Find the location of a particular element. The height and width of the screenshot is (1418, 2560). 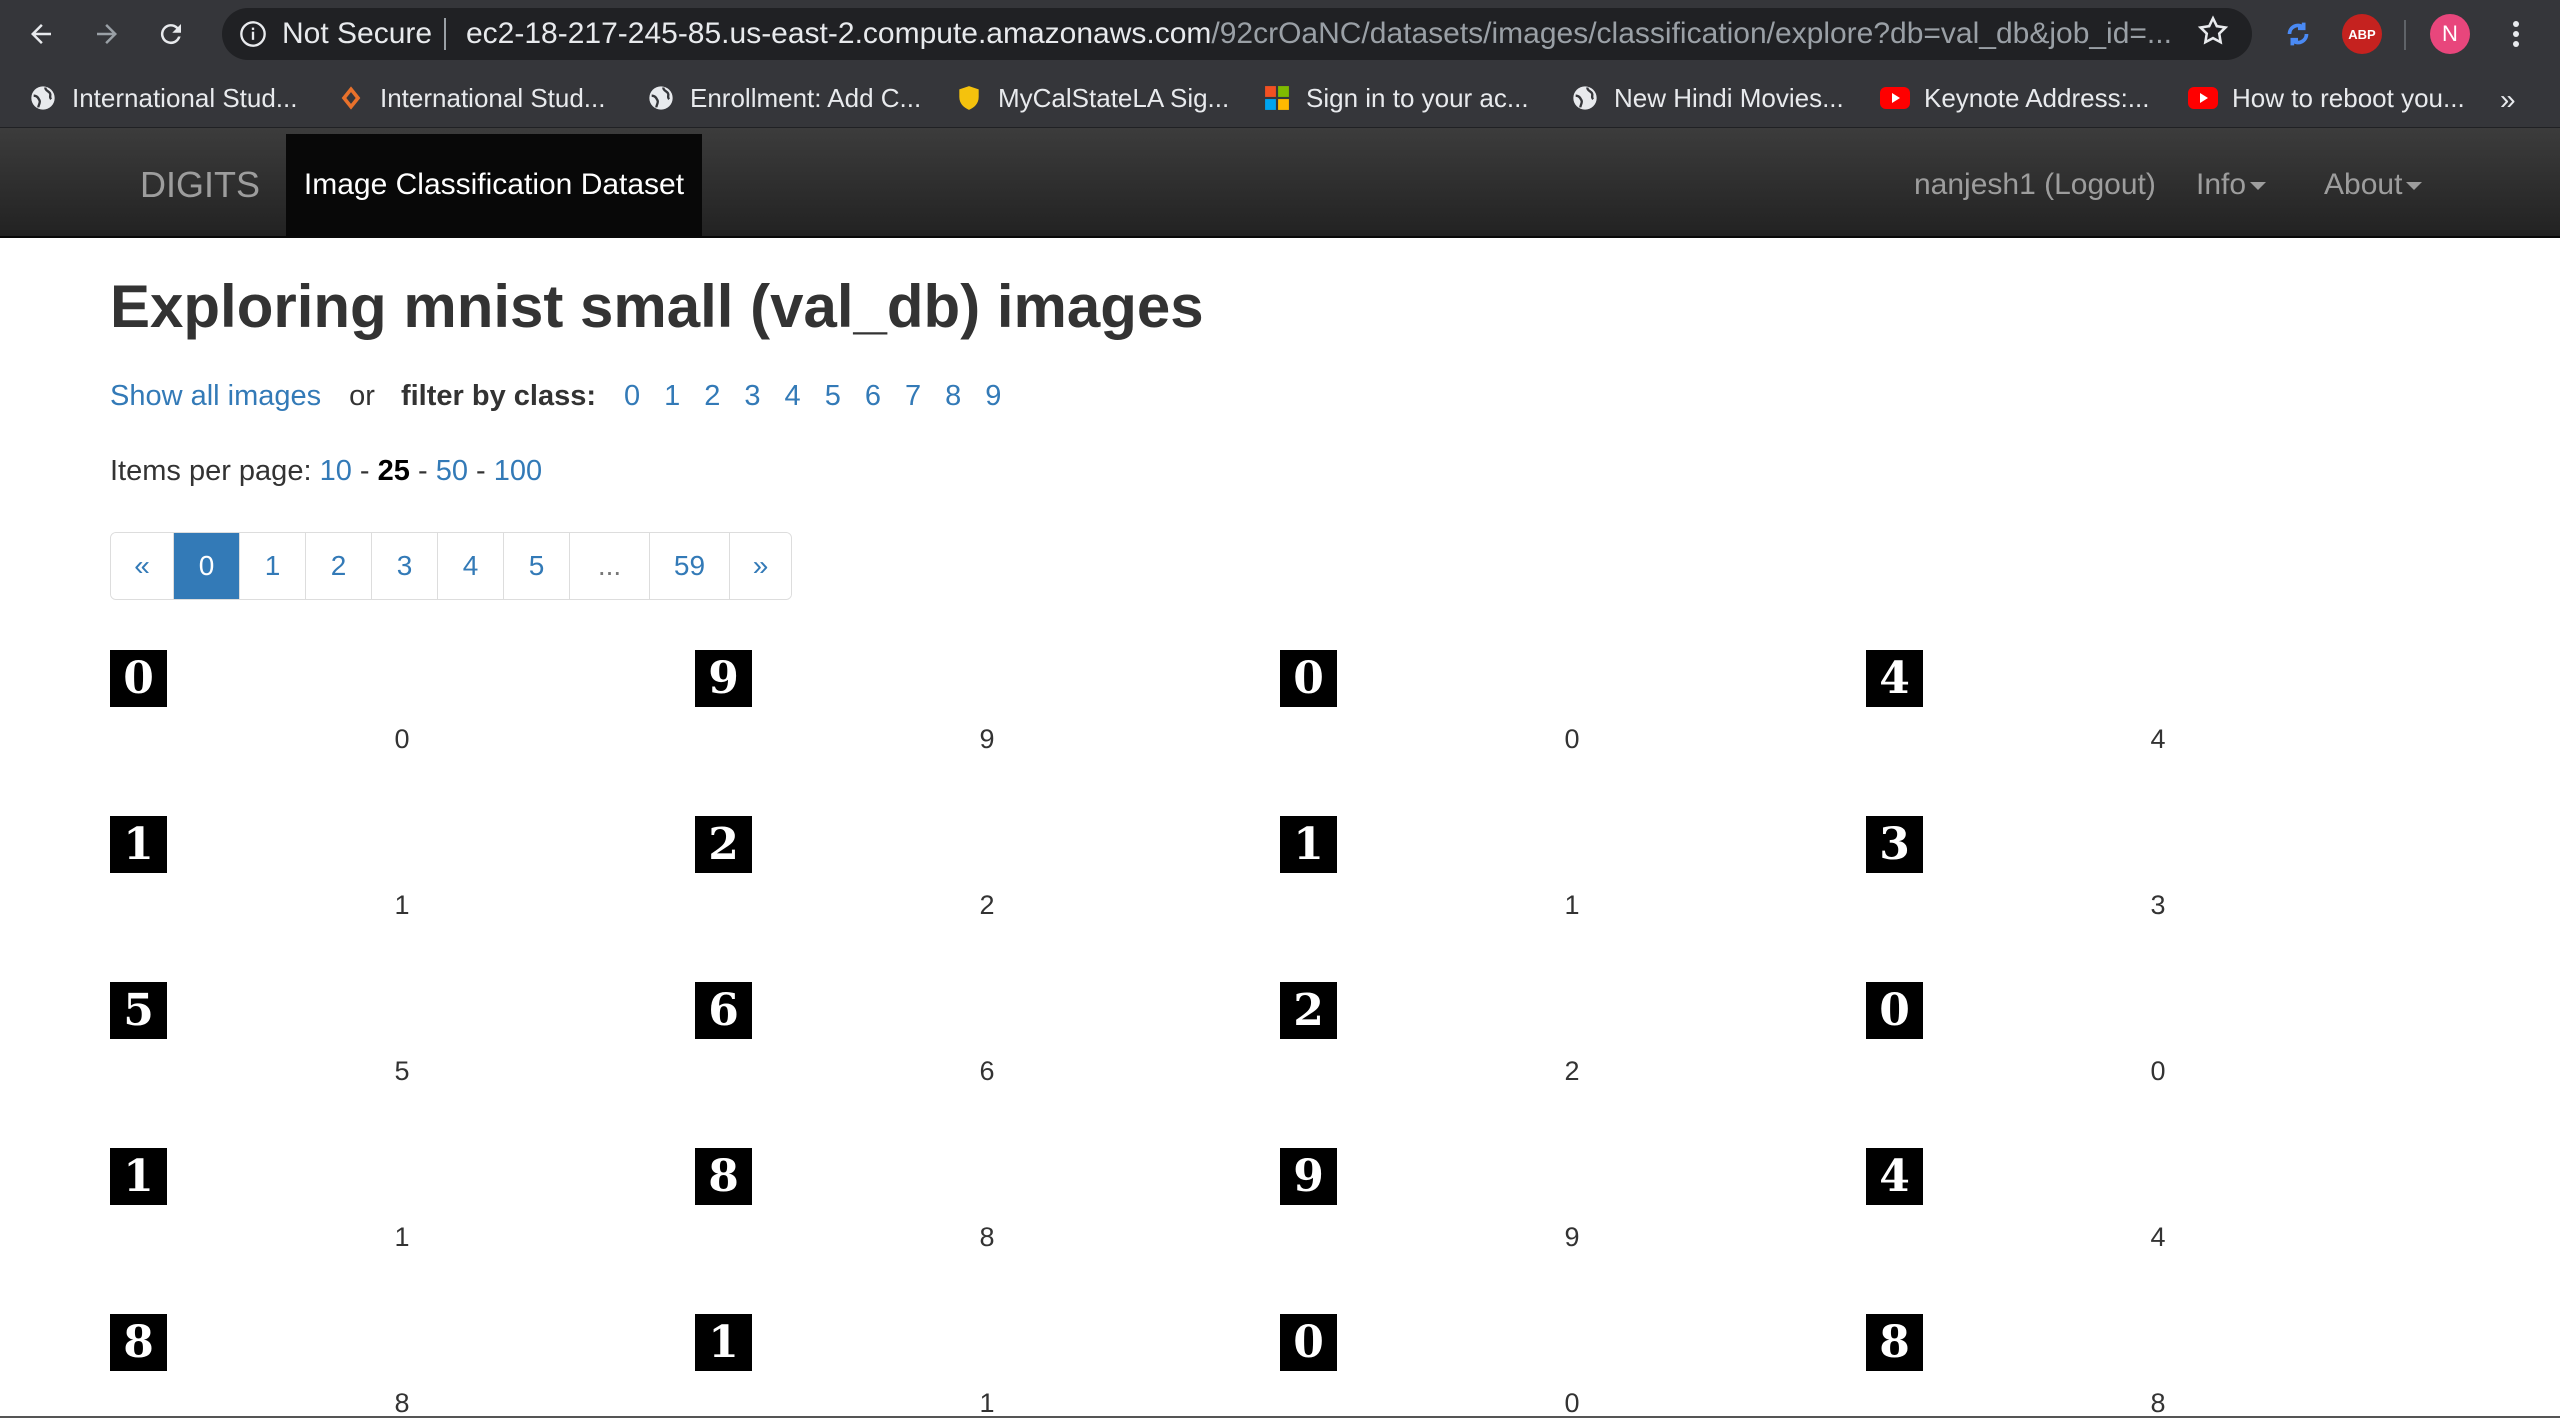

url-divider is located at coordinates (445, 34).